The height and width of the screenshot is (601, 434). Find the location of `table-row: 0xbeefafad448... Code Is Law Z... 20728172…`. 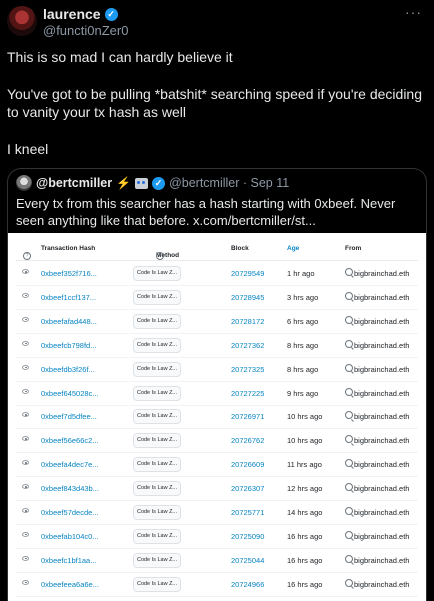

table-row: 0xbeefafad448... Code Is Law Z... 20728172… is located at coordinates (217, 321).